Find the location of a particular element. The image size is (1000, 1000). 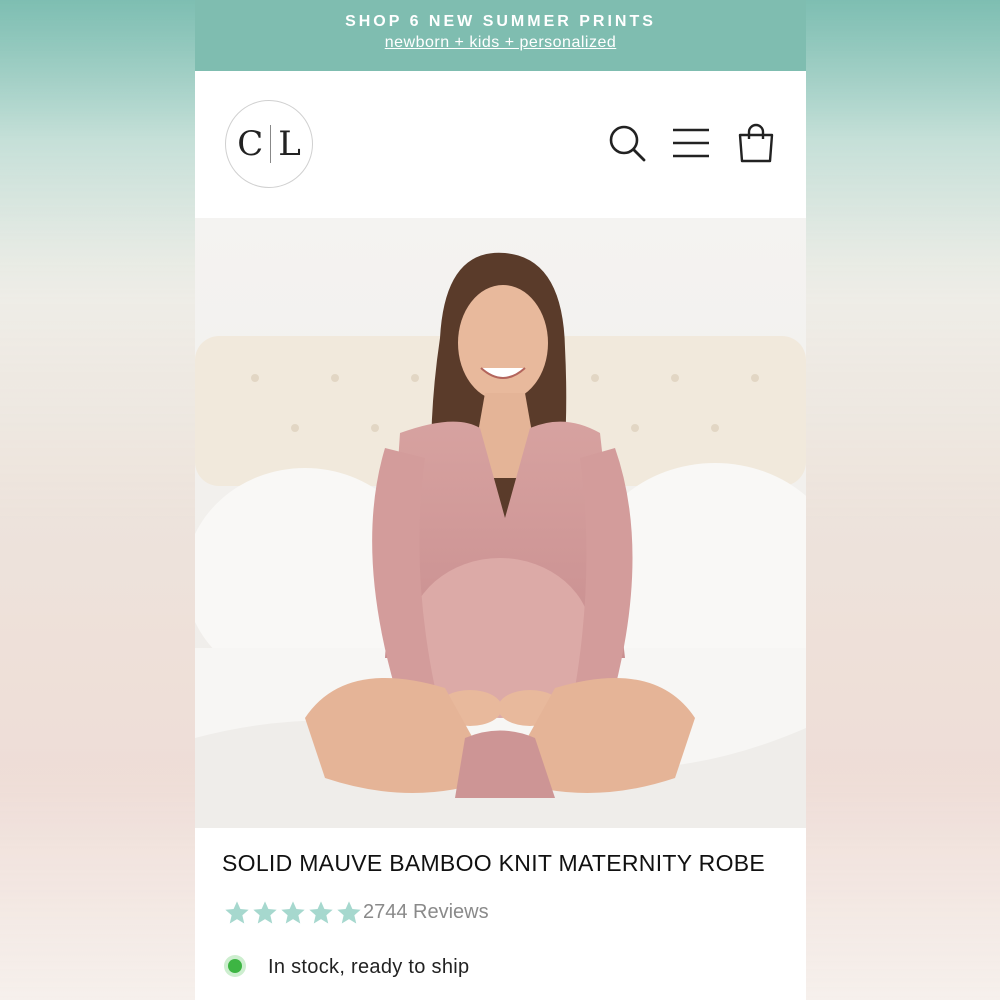

promo-title: SHOP 6 NEW SUMMER PRINTS is located at coordinates (500, 21).